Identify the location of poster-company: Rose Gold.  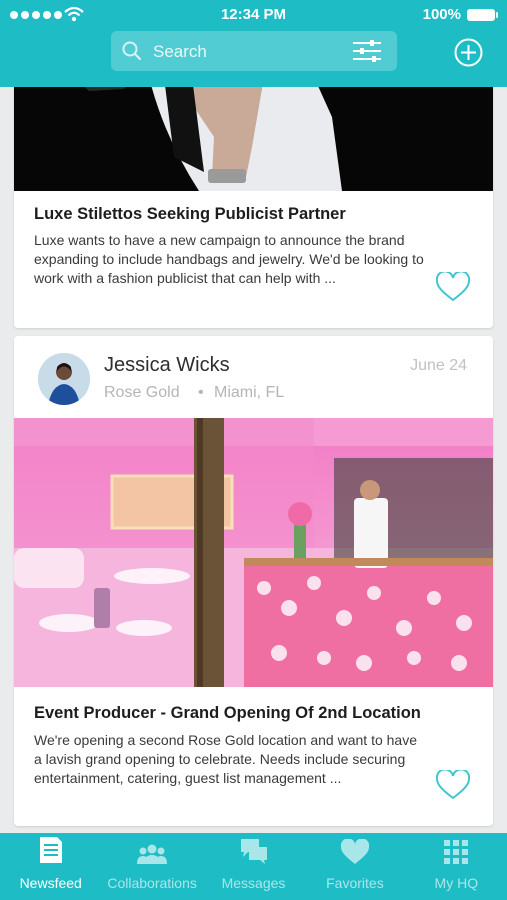
(142, 392).